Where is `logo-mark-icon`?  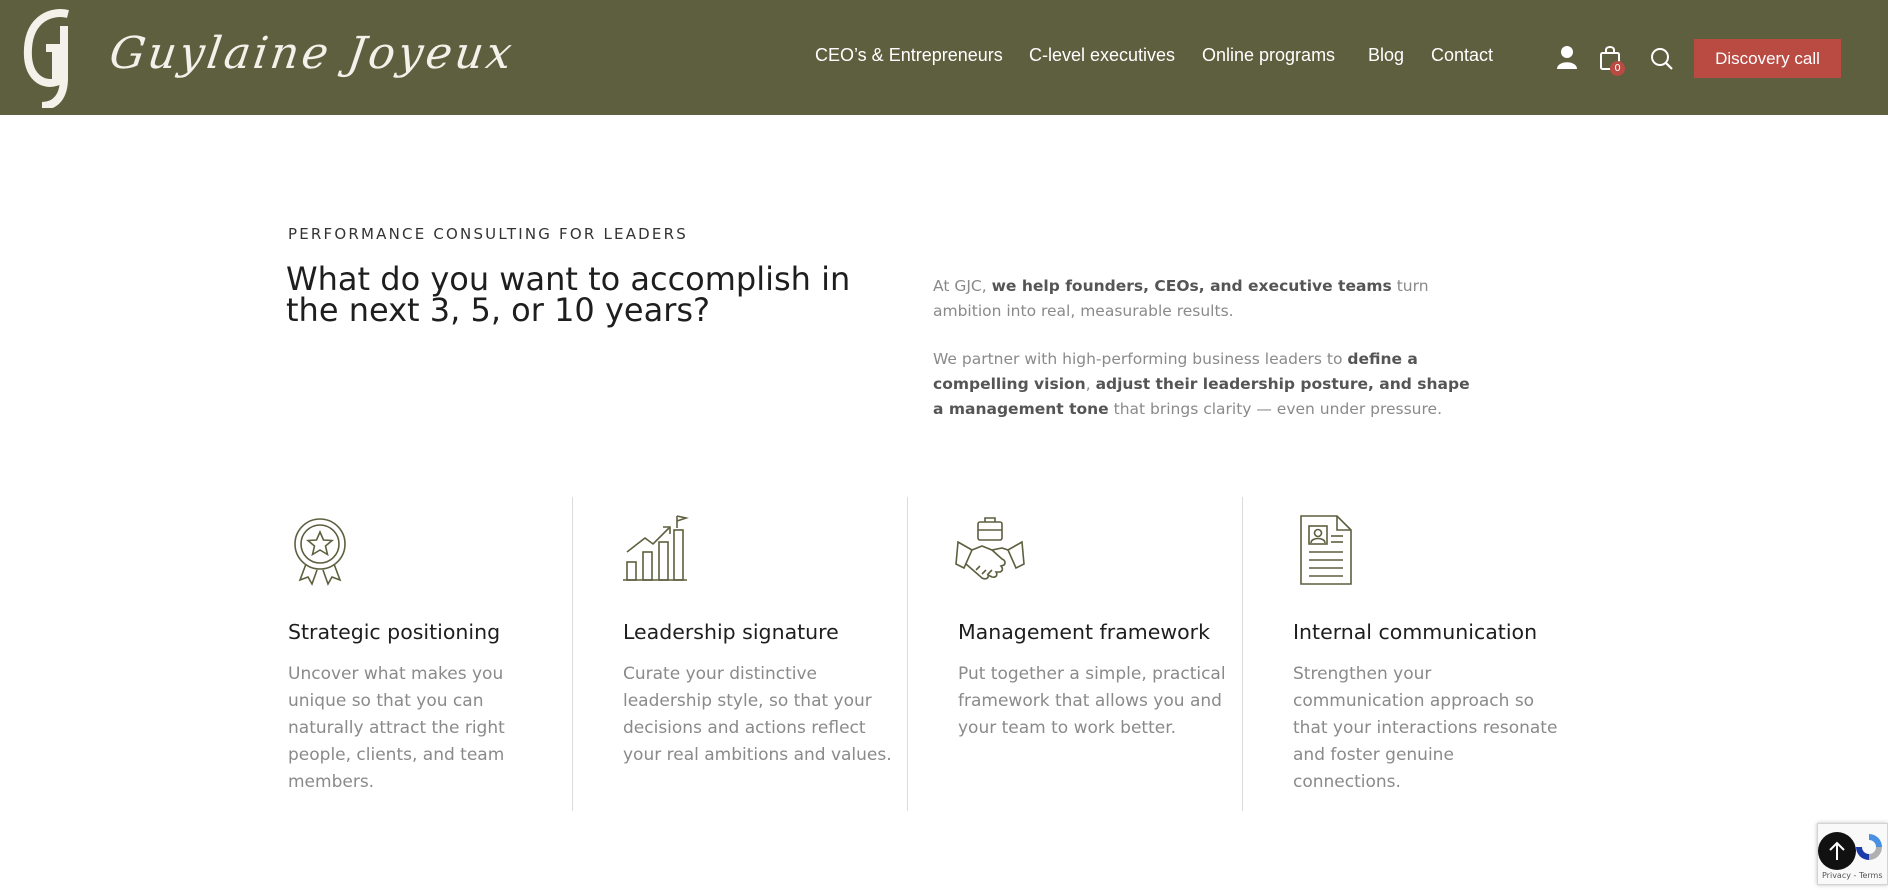 logo-mark-icon is located at coordinates (54, 58).